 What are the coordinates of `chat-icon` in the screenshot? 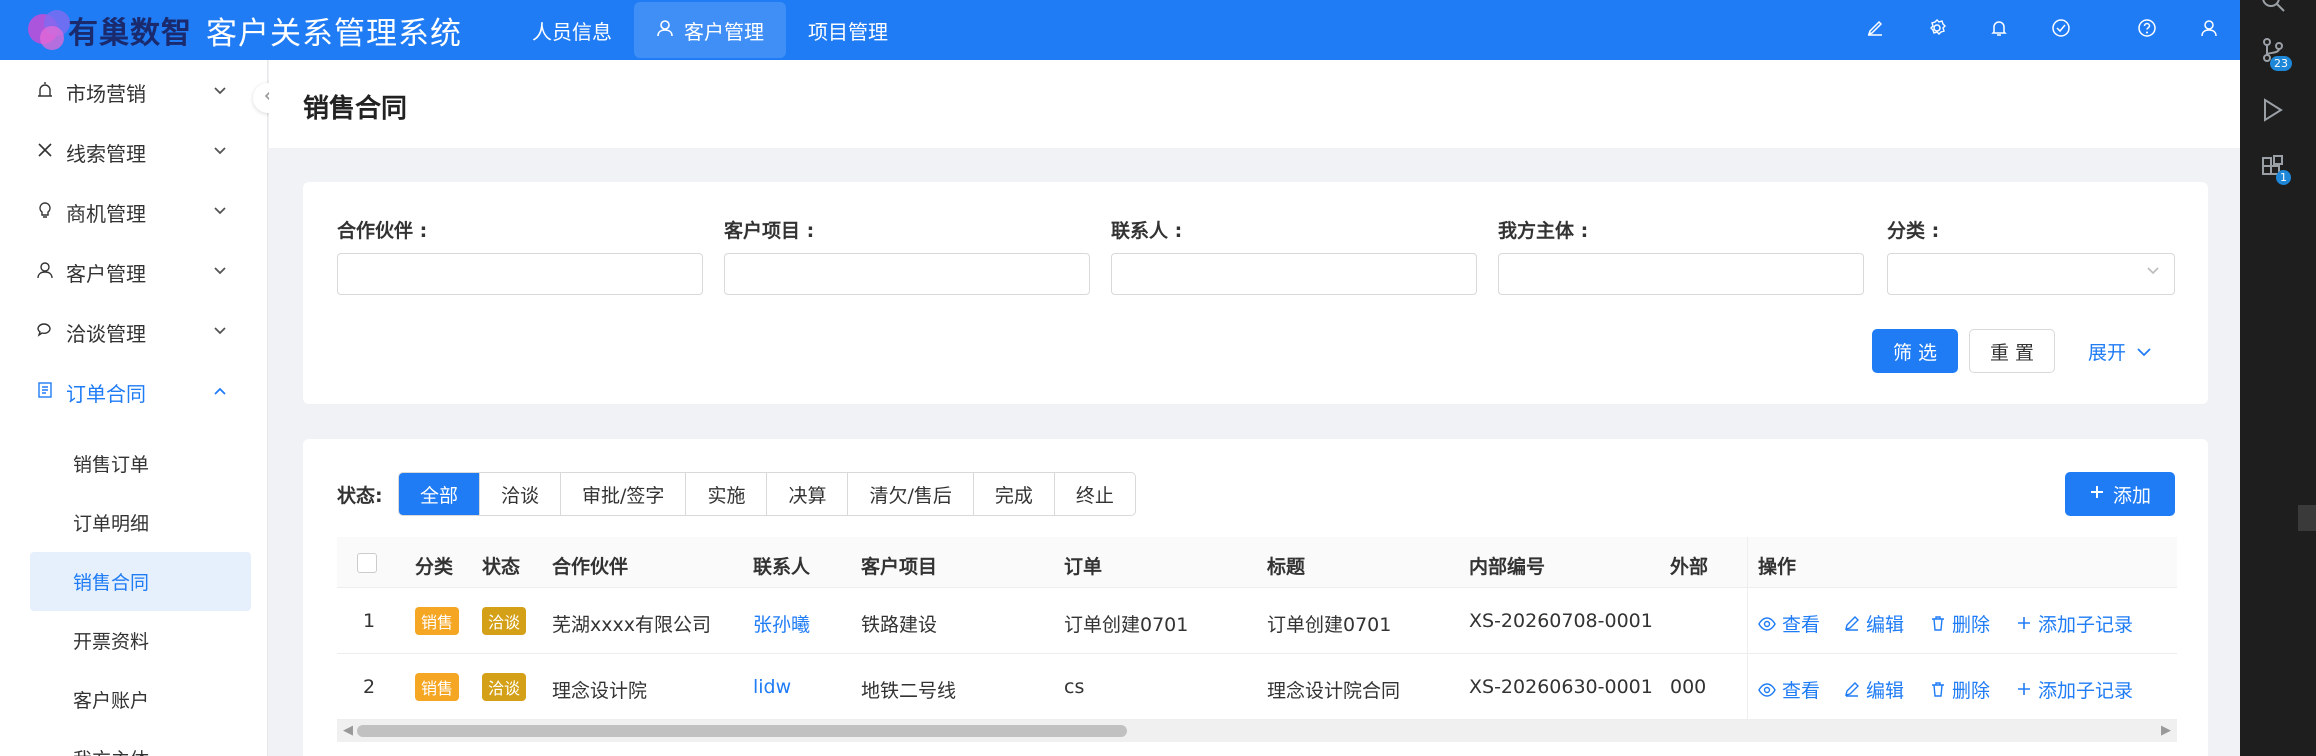 It's located at (51, 332).